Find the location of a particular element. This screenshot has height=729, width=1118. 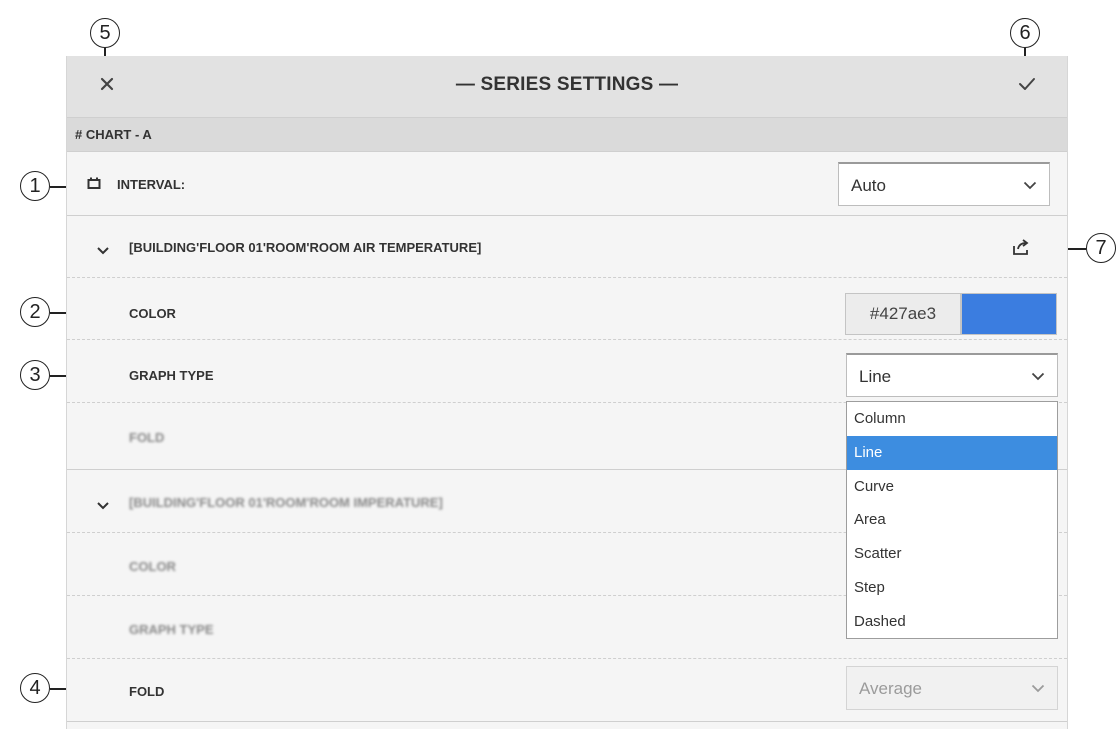

series-2-graph-type-label: GRAPH TYPE is located at coordinates (171, 629).